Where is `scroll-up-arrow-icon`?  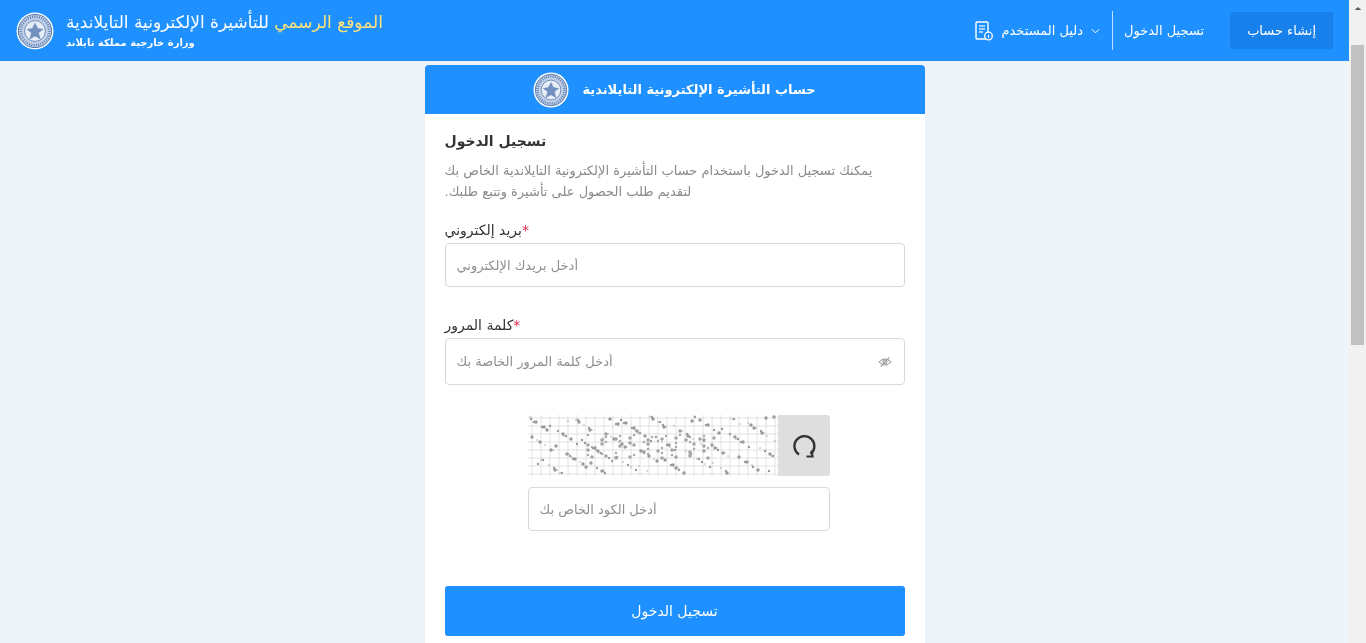 scroll-up-arrow-icon is located at coordinates (1357, 8).